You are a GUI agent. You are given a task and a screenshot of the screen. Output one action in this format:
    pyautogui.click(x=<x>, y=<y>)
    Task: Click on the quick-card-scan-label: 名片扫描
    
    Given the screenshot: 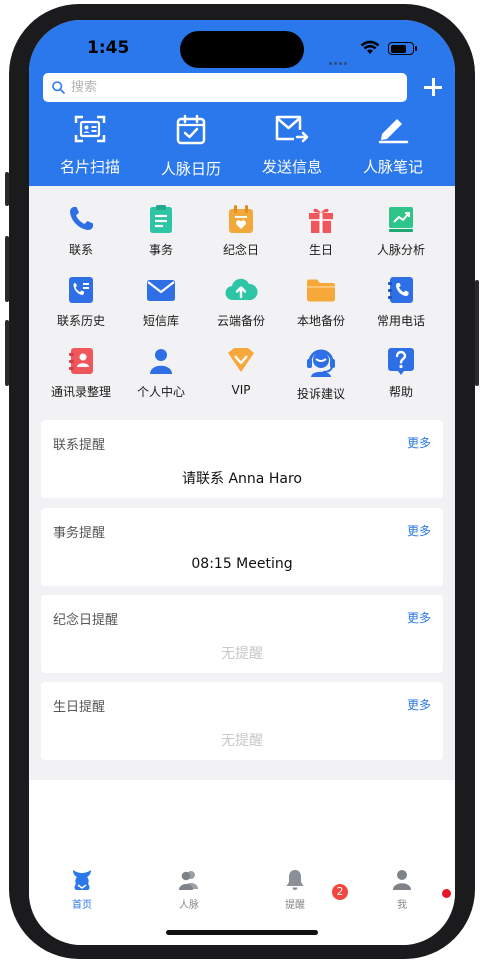 What is the action you would take?
    pyautogui.click(x=89, y=167)
    